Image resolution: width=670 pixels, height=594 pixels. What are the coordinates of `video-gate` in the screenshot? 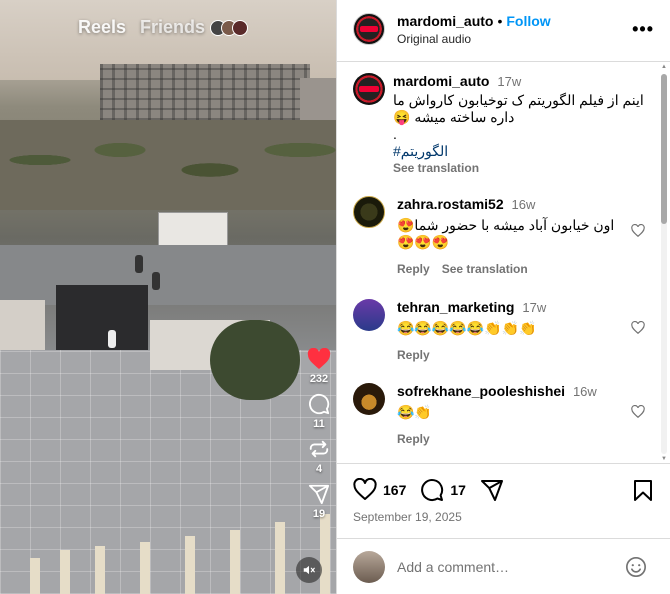 It's located at (102, 322).